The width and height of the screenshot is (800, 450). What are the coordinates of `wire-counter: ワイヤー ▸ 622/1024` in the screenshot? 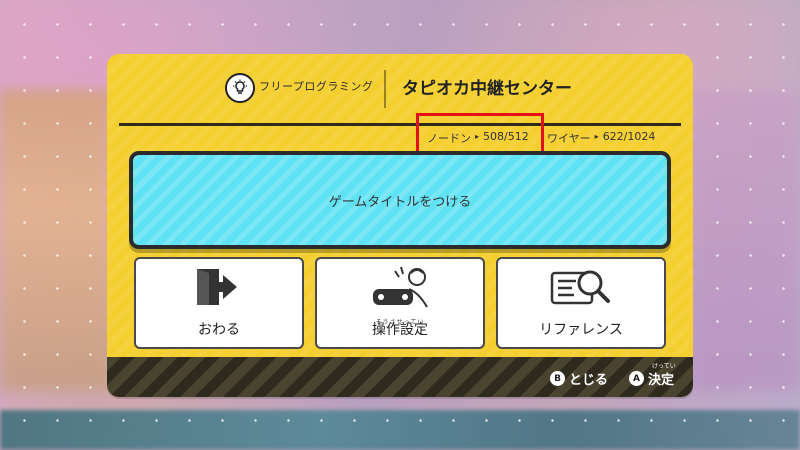 It's located at (601, 138).